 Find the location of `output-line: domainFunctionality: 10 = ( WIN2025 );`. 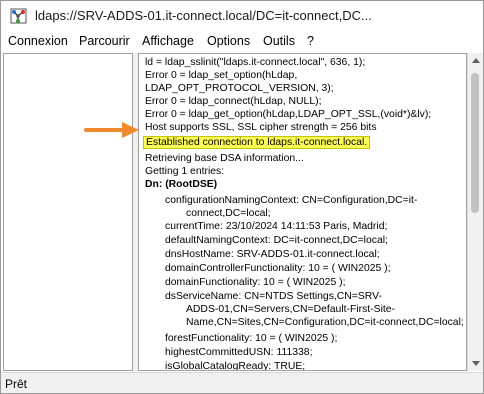

output-line: domainFunctionality: 10 = ( WIN2025 ); is located at coordinates (255, 282).